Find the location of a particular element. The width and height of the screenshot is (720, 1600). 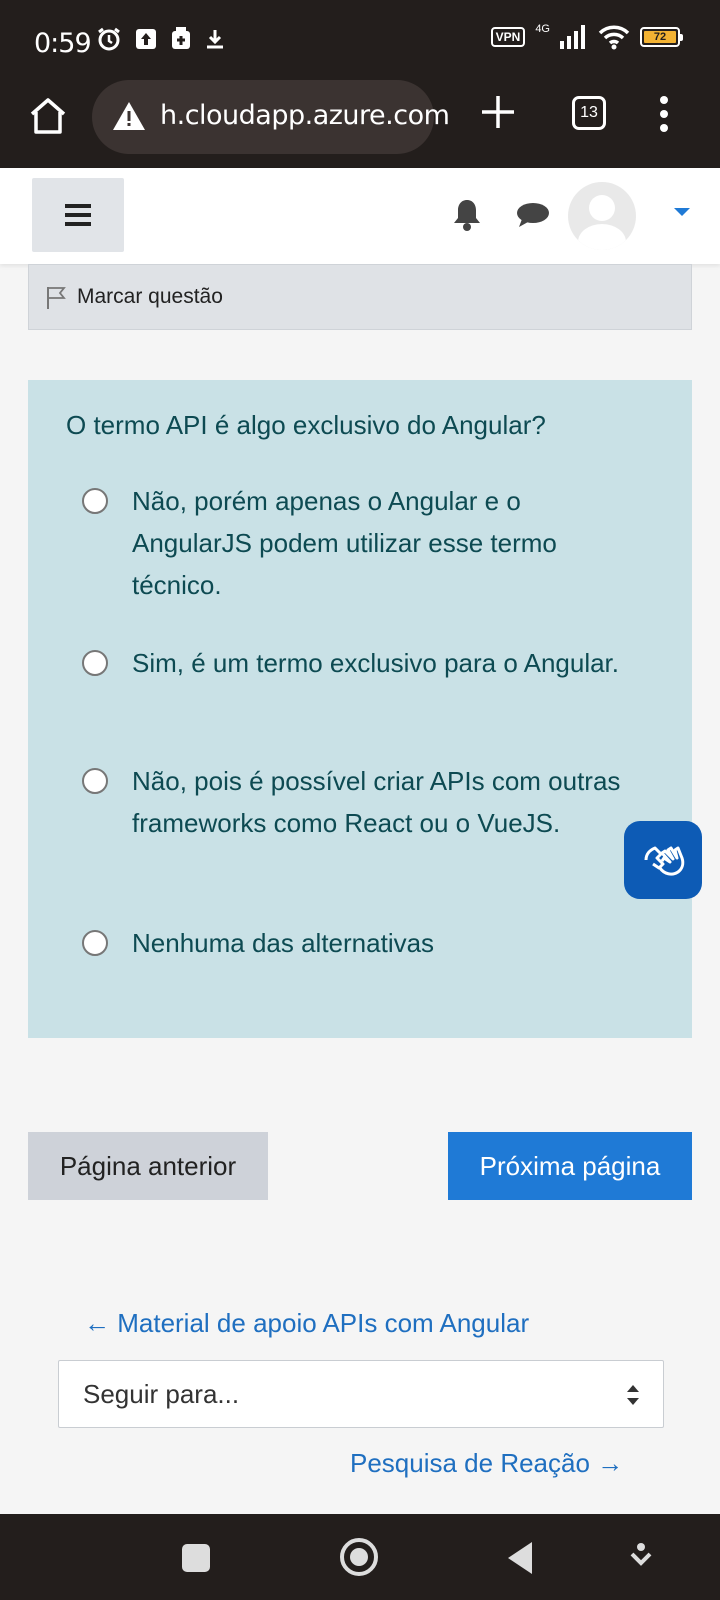

address-bar: h.cloudapp.azure.com is located at coordinates (271, 117).